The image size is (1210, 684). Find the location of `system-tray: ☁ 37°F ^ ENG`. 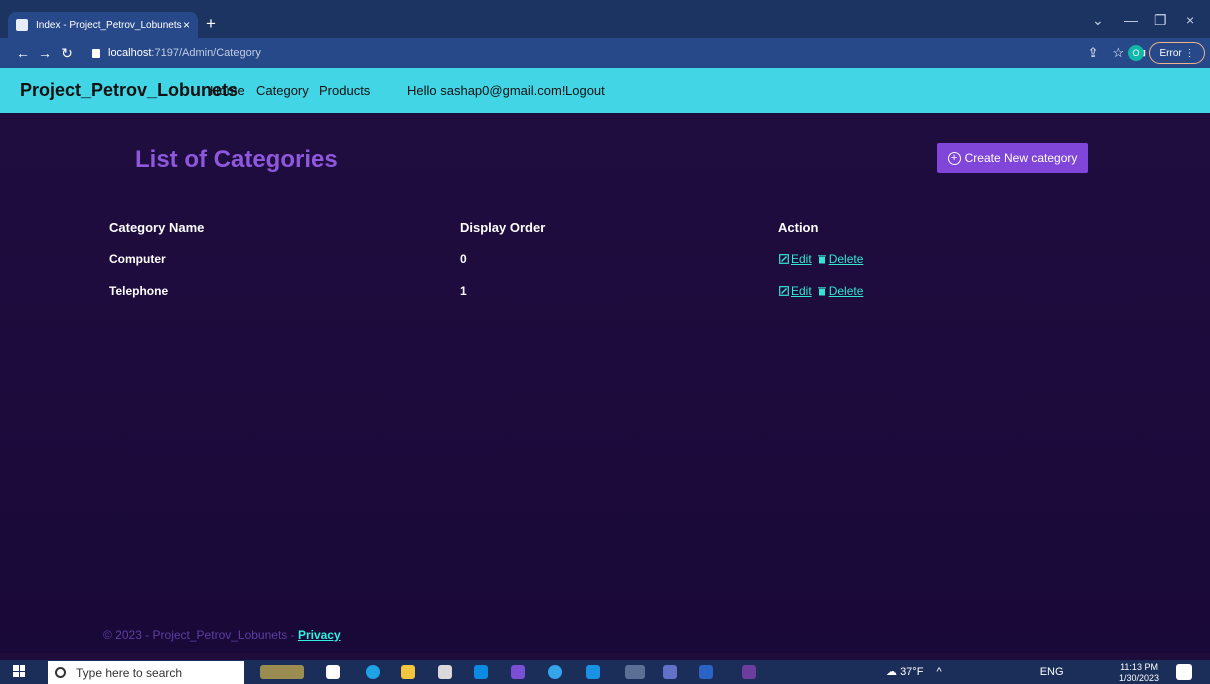

system-tray: ☁ 37°F ^ ENG is located at coordinates (975, 671).